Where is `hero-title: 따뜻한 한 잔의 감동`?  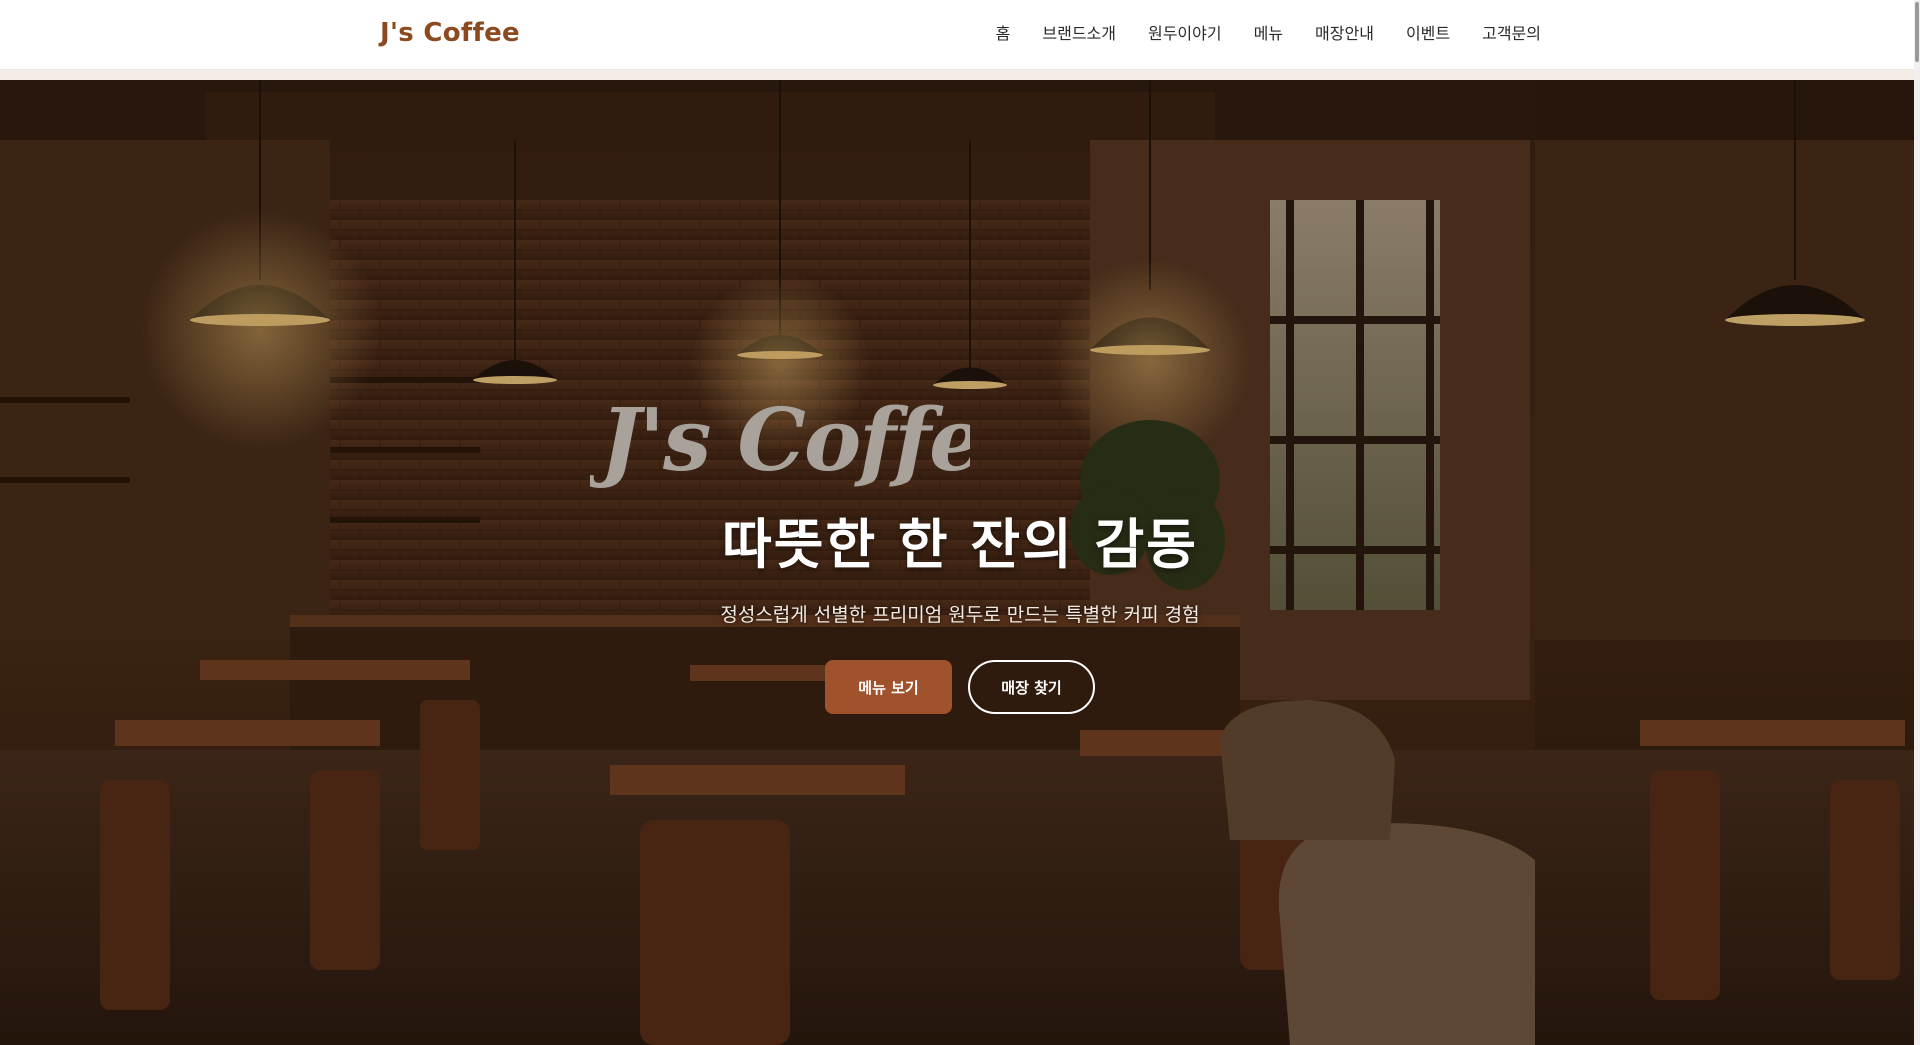
hero-title: 따뜻한 한 잔의 감동 is located at coordinates (960, 544).